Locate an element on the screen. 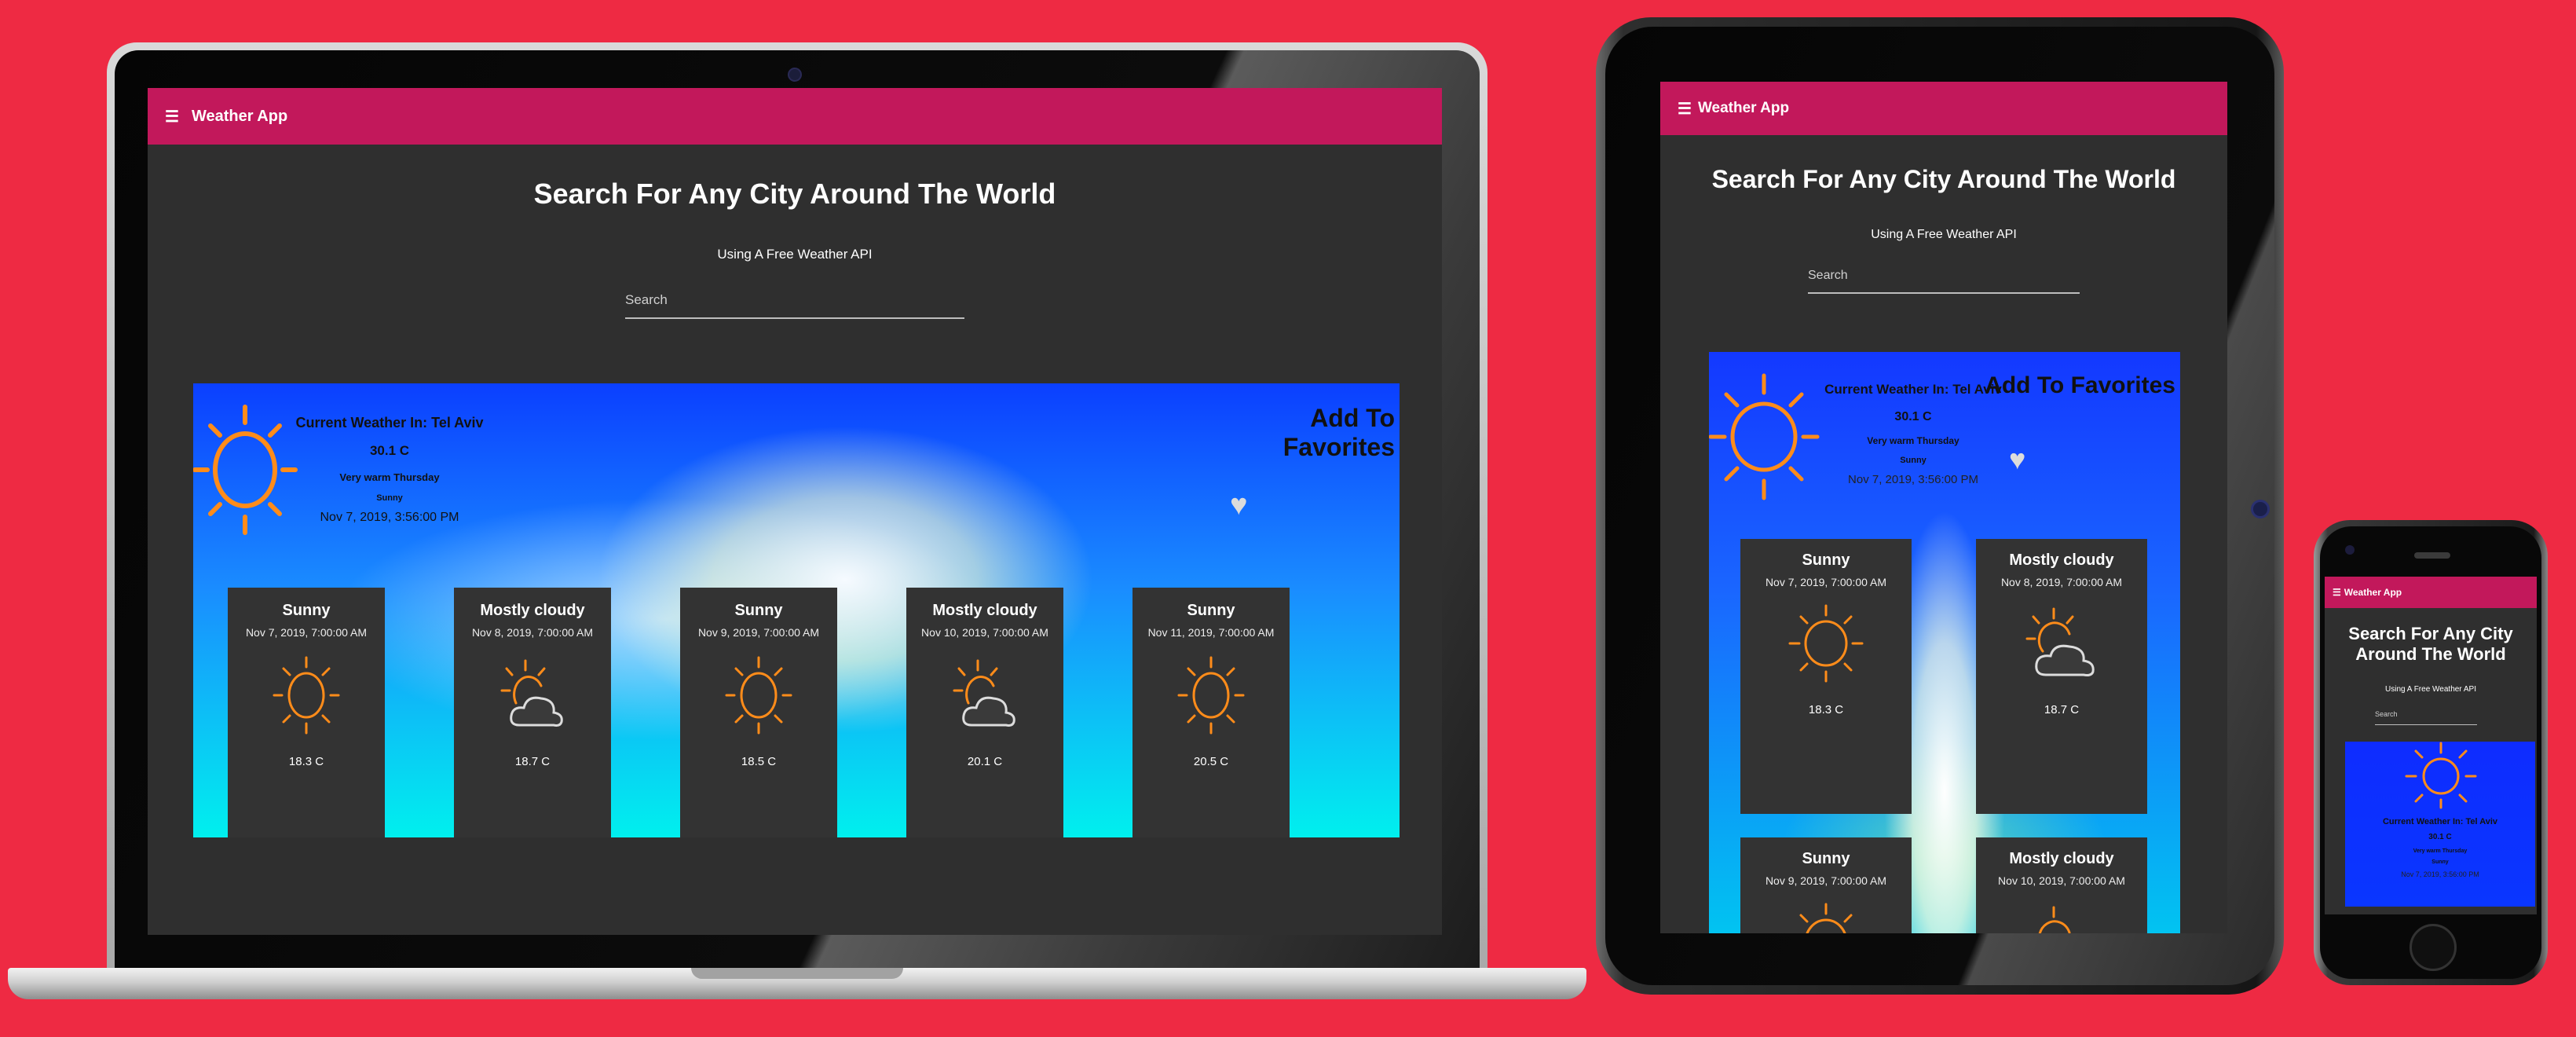 The height and width of the screenshot is (1037, 2576). page-title-line: Around The World is located at coordinates (2431, 654).